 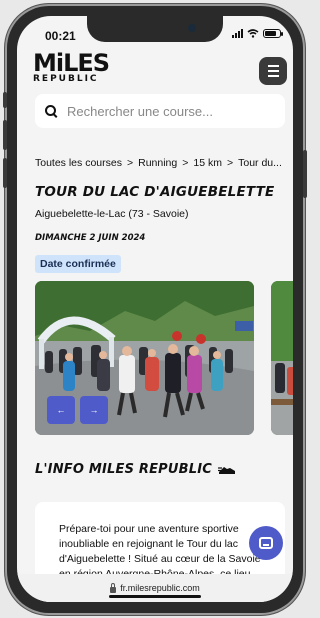 I want to click on search-box, so click(x=160, y=111).